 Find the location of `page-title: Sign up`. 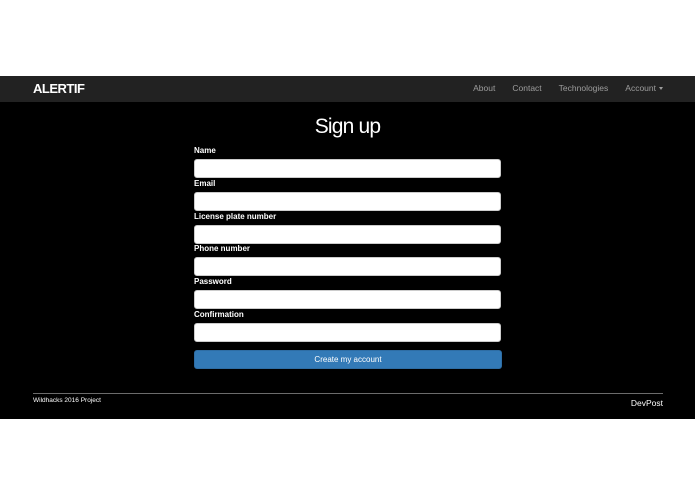

page-title: Sign up is located at coordinates (347, 126).